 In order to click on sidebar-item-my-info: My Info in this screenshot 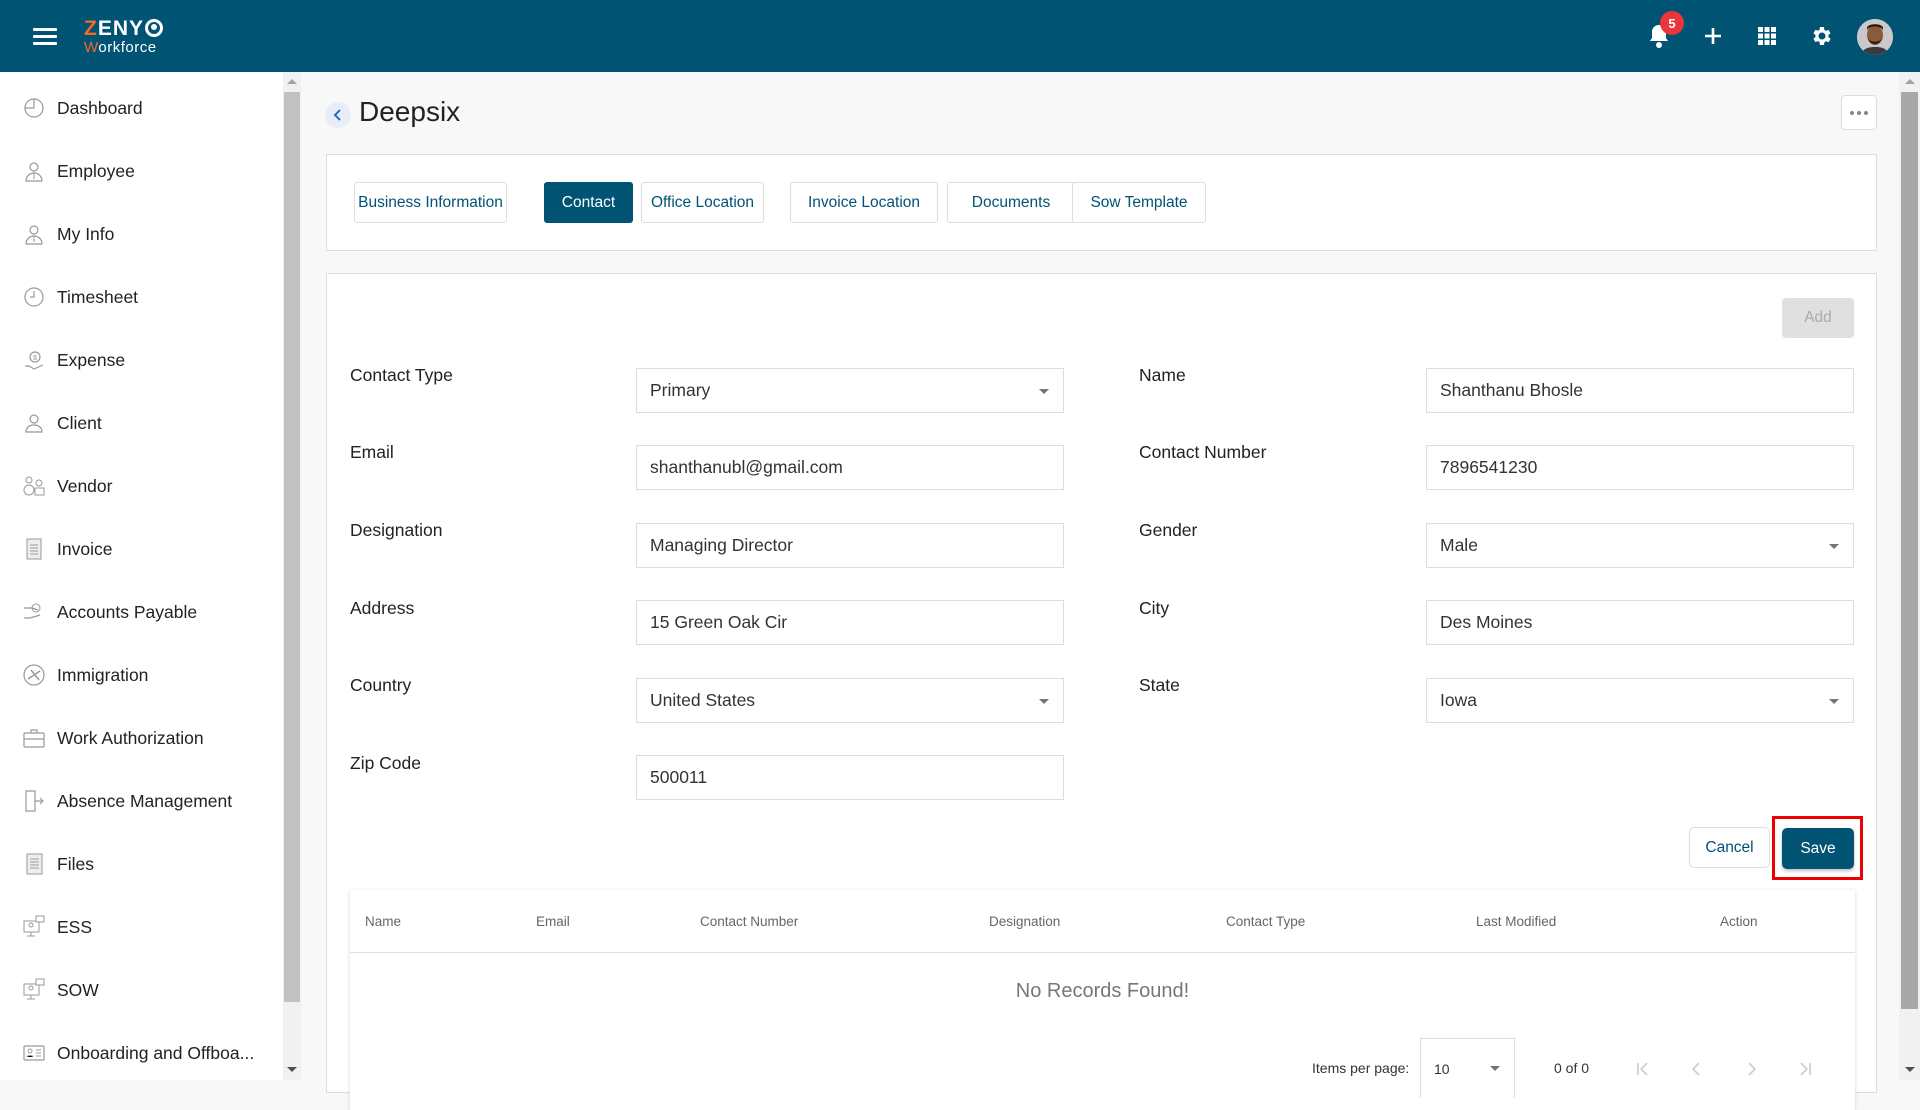, I will do `click(141, 234)`.